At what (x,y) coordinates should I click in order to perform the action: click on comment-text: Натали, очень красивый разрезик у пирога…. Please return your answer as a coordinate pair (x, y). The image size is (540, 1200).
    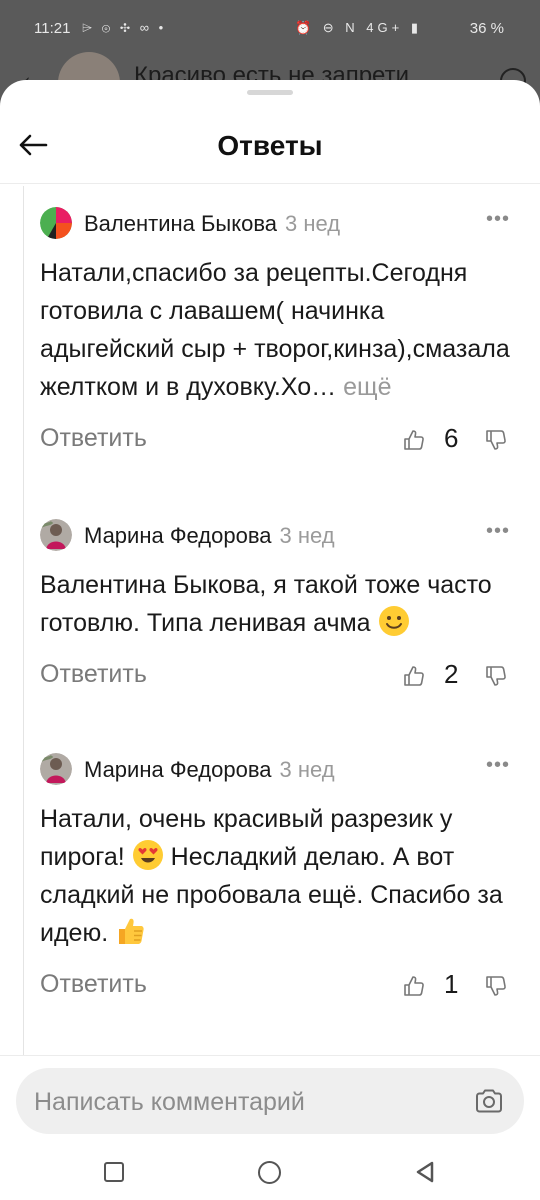
    Looking at the image, I should click on (275, 876).